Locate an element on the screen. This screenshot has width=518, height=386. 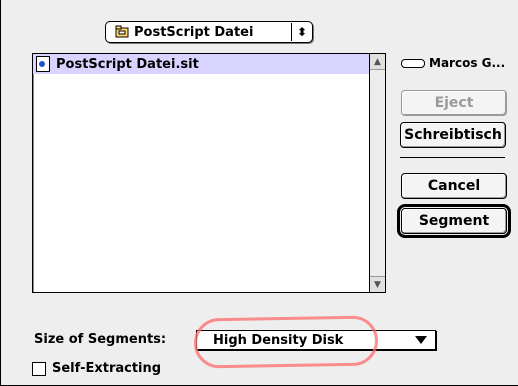
self-extracting-checkbox is located at coordinates (39, 368).